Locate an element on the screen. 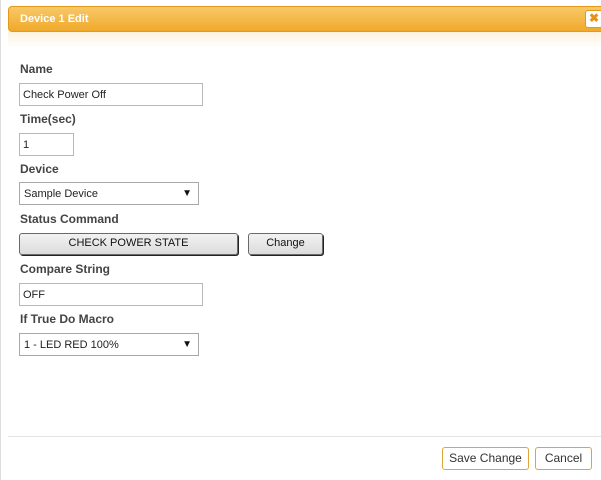 Image resolution: width=601 pixels, height=480 pixels. if-true-macro-select-value: 1 - LED RED 100% is located at coordinates (71, 345).